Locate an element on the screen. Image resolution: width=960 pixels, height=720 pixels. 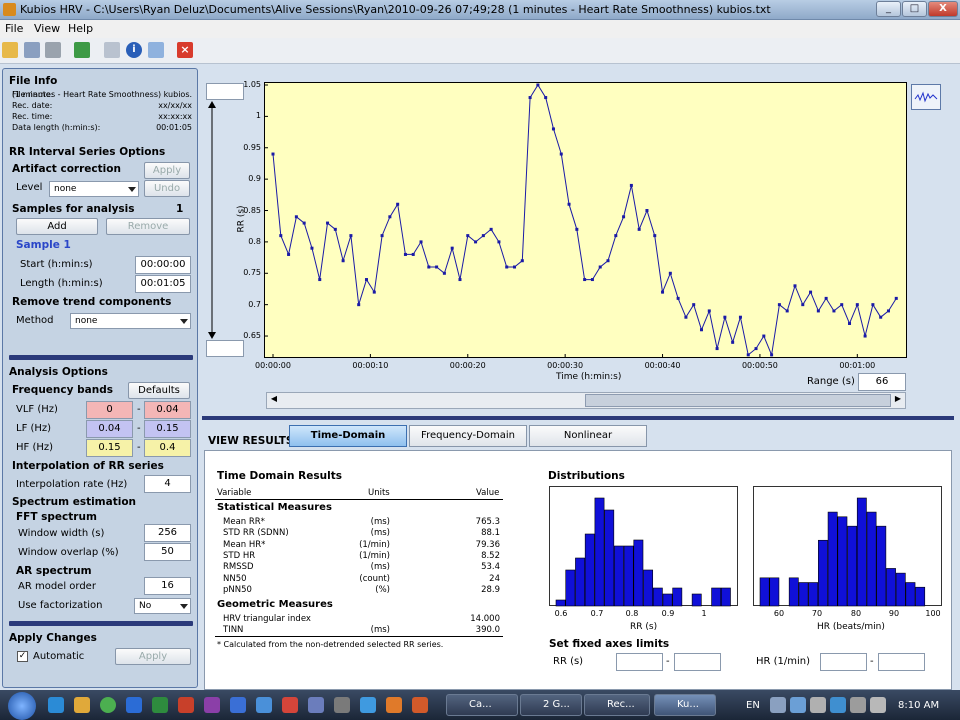
apply-changes-button: Apply is located at coordinates (153, 656).